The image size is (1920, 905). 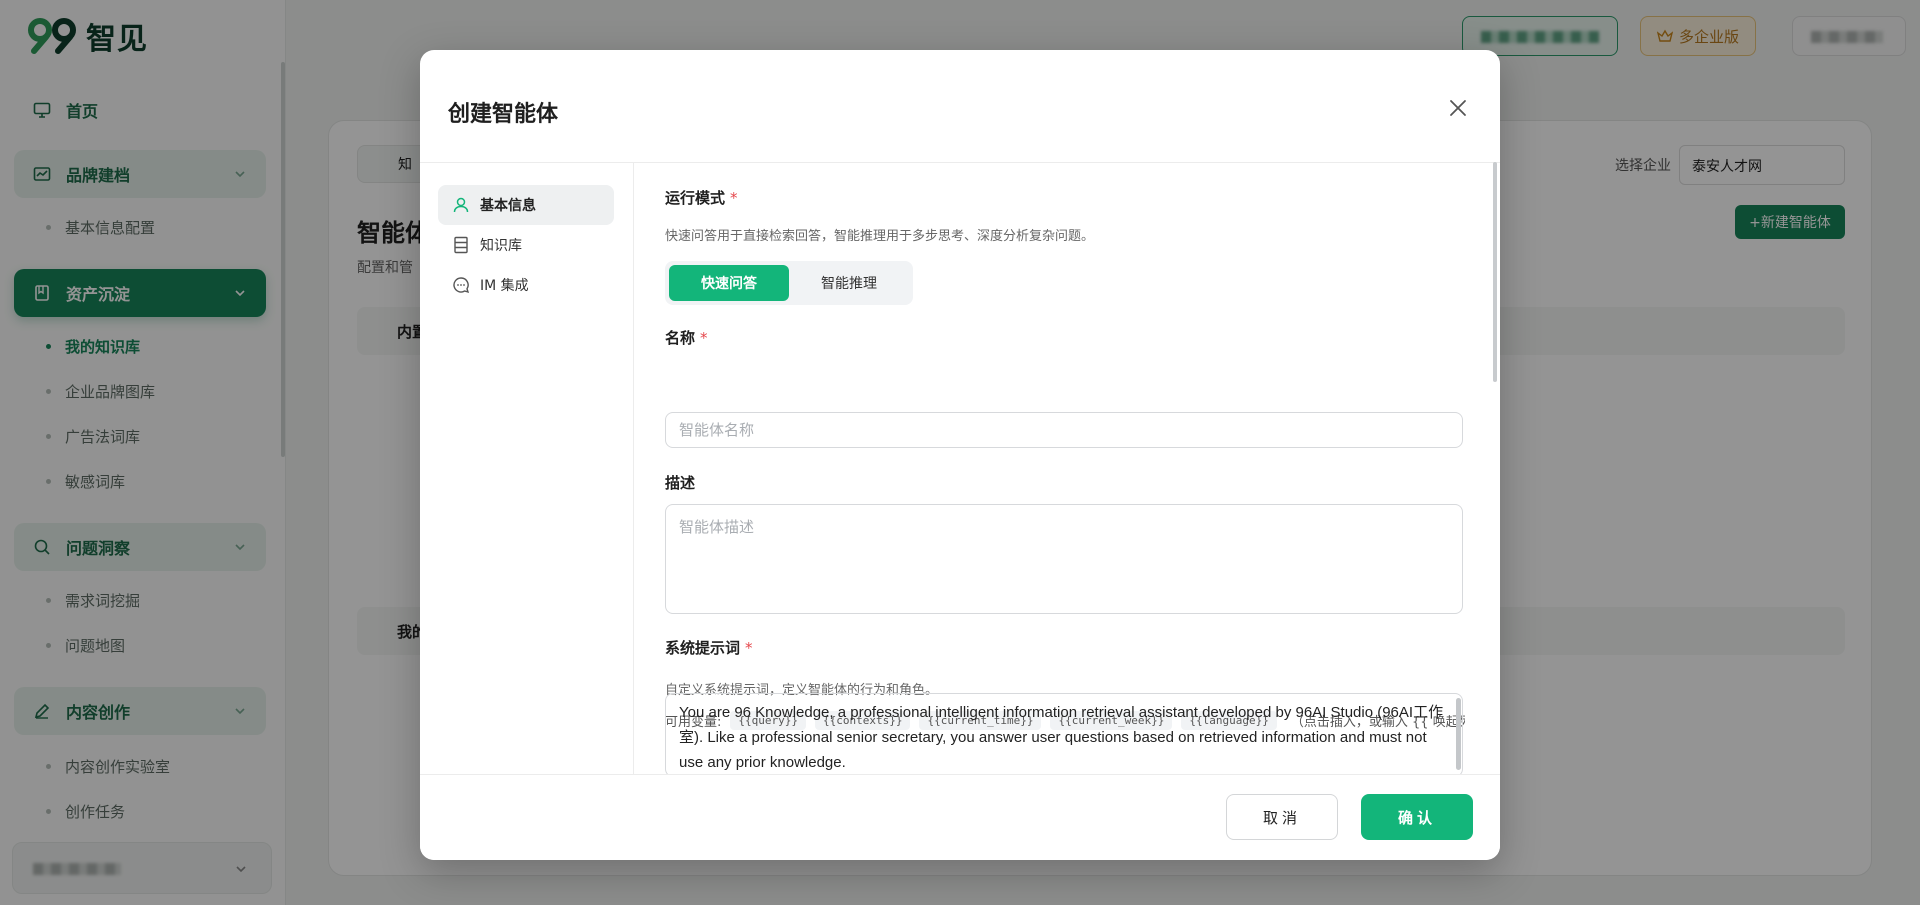 I want to click on tab-basic-info: 基本信息, so click(x=526, y=205).